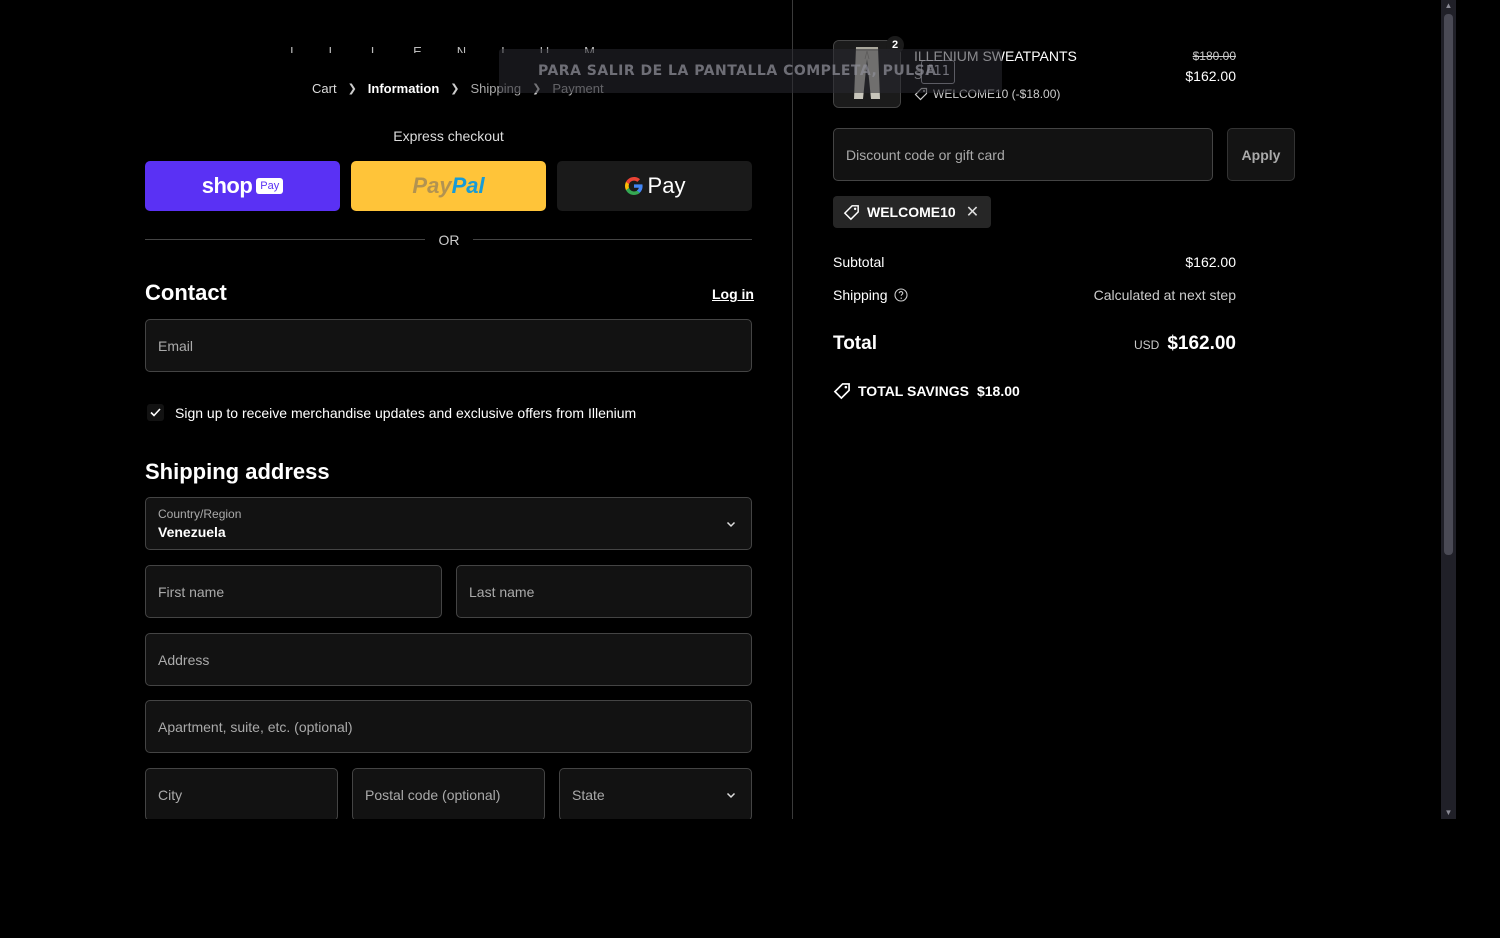 The width and height of the screenshot is (1500, 938). What do you see at coordinates (324, 88) in the screenshot?
I see `breadcrumb-cart: Cart` at bounding box center [324, 88].